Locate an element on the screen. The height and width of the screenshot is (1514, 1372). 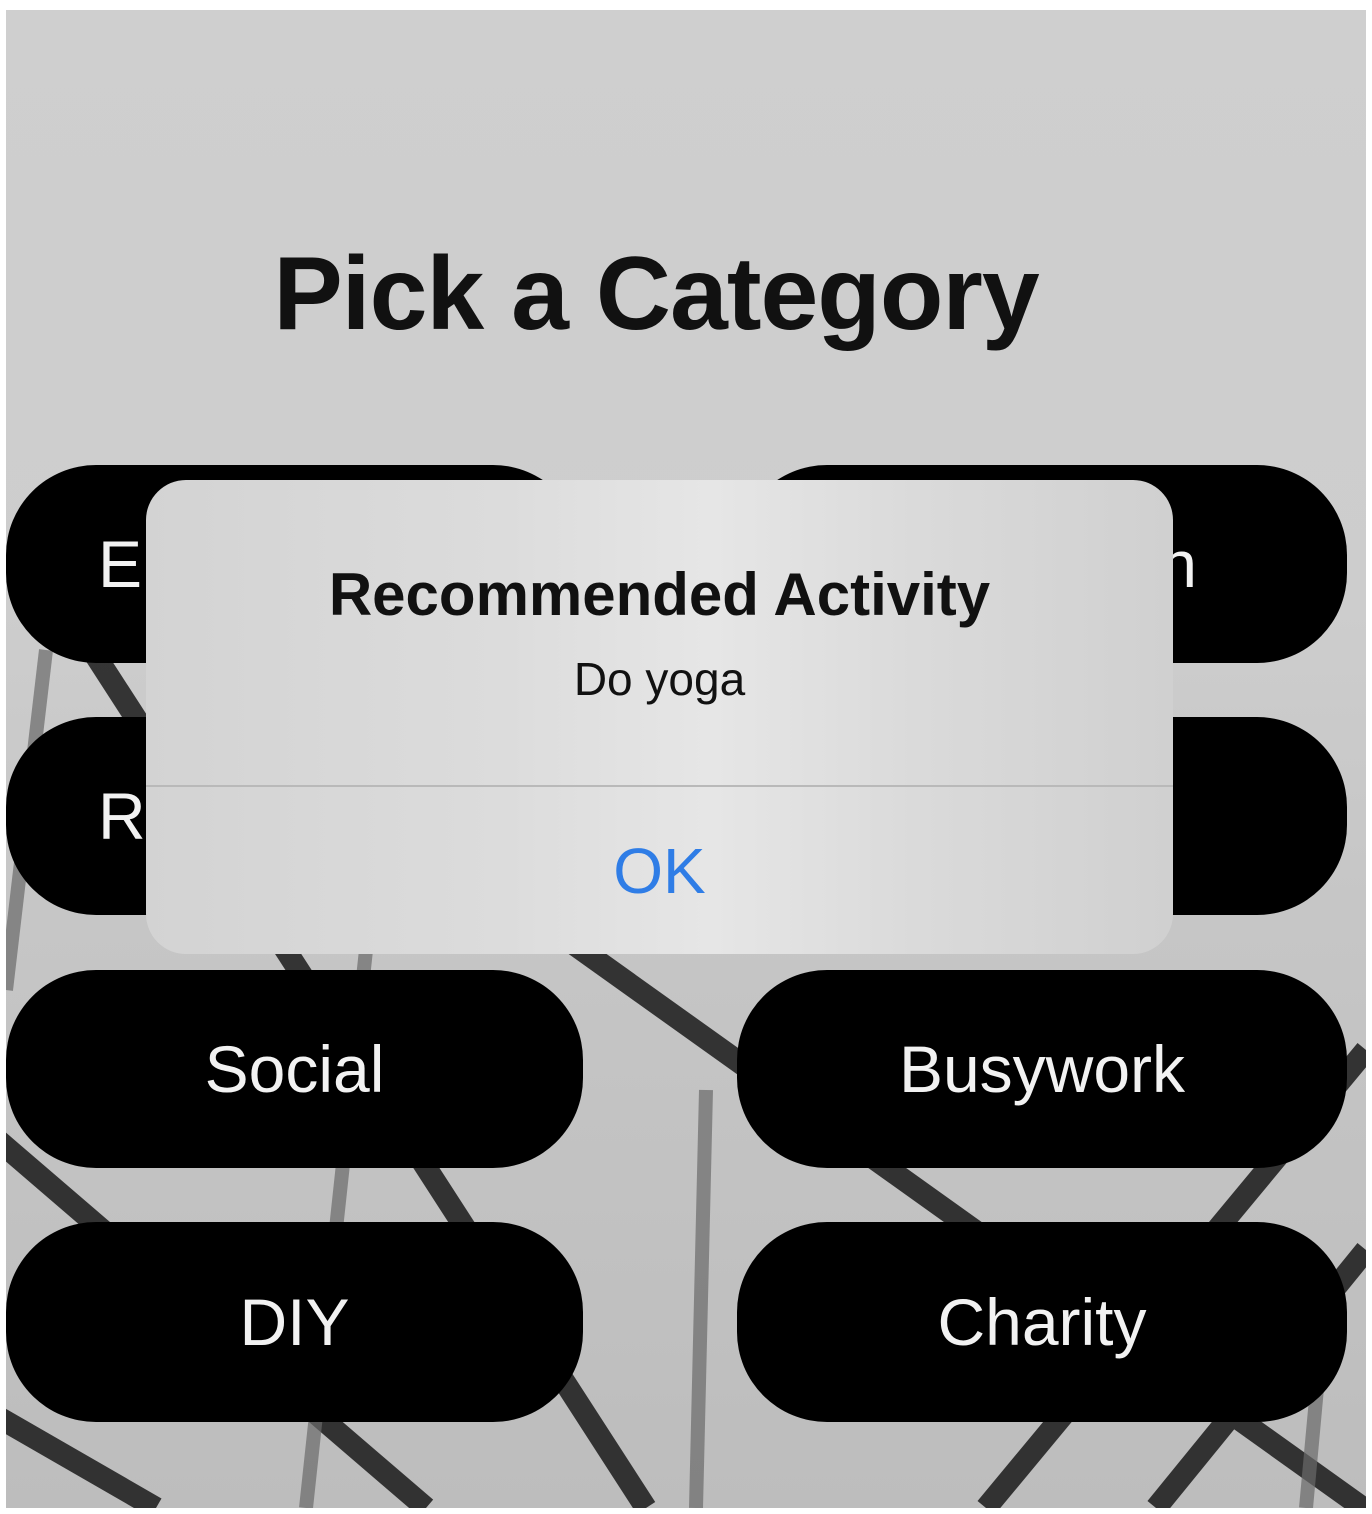
category-button-diy: DIY is located at coordinates (294, 1322).